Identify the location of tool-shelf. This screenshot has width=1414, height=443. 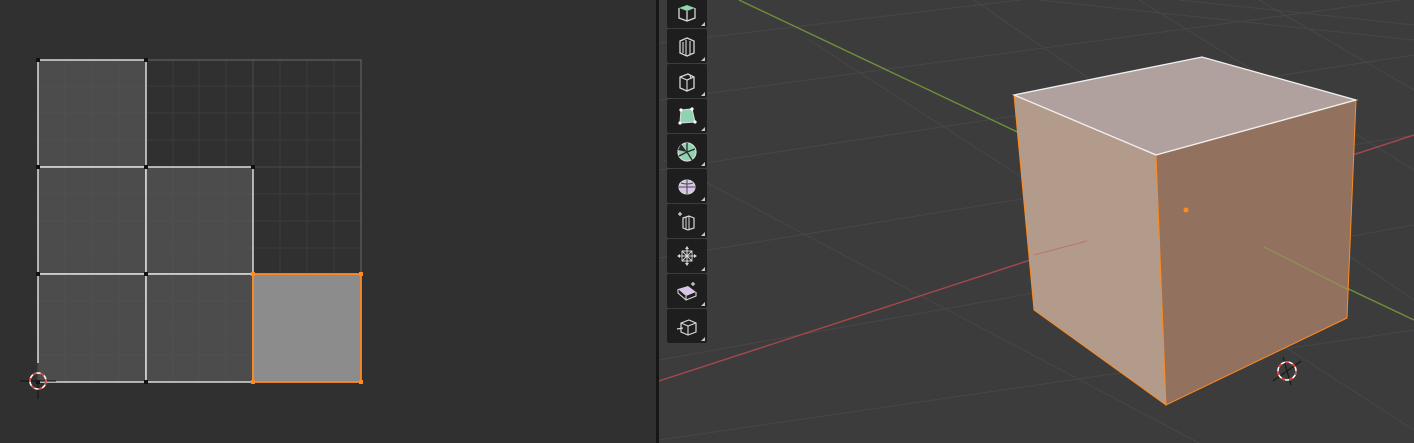
(687, 171).